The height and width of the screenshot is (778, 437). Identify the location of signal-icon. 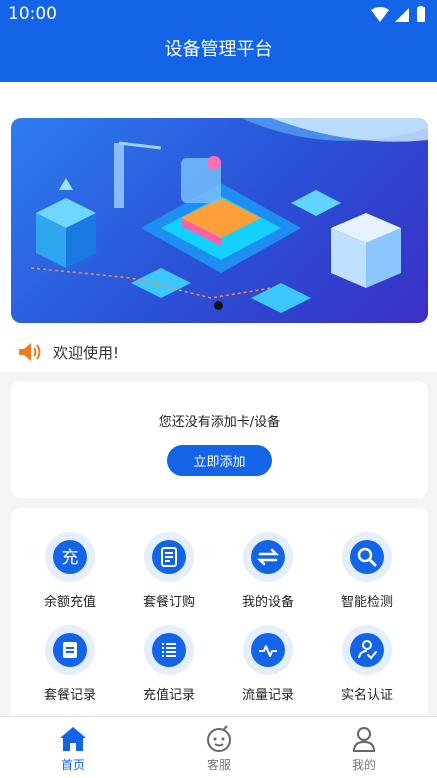
(402, 15).